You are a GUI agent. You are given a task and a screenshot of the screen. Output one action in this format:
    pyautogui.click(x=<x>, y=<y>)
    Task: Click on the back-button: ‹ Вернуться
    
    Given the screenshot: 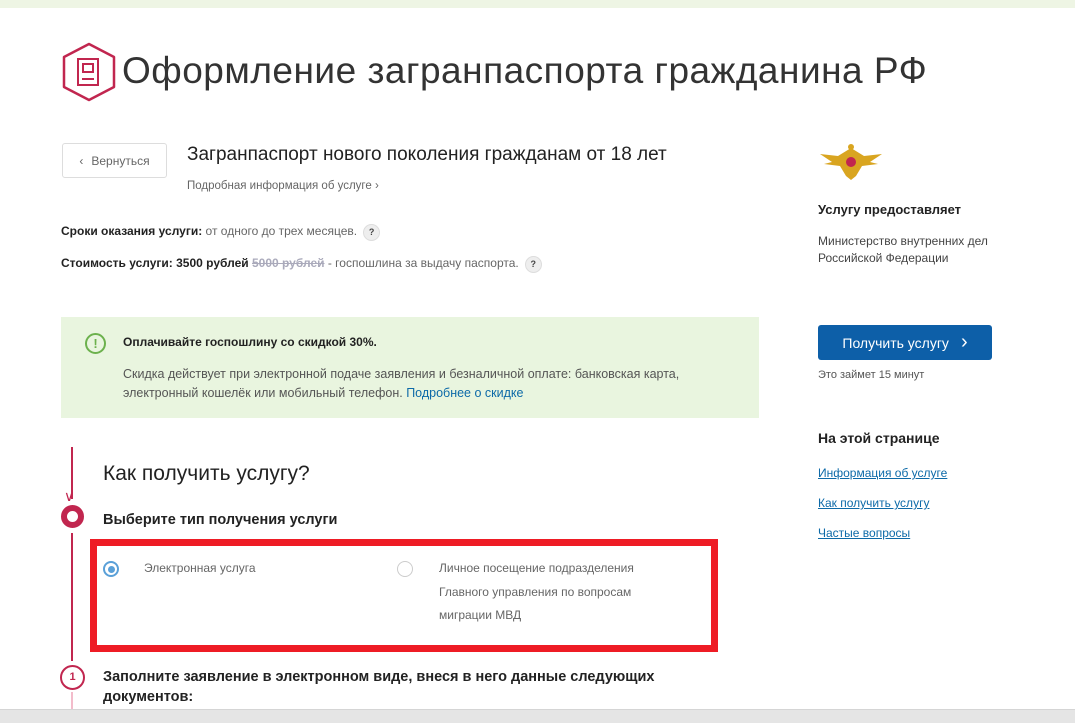 What is the action you would take?
    pyautogui.click(x=114, y=160)
    